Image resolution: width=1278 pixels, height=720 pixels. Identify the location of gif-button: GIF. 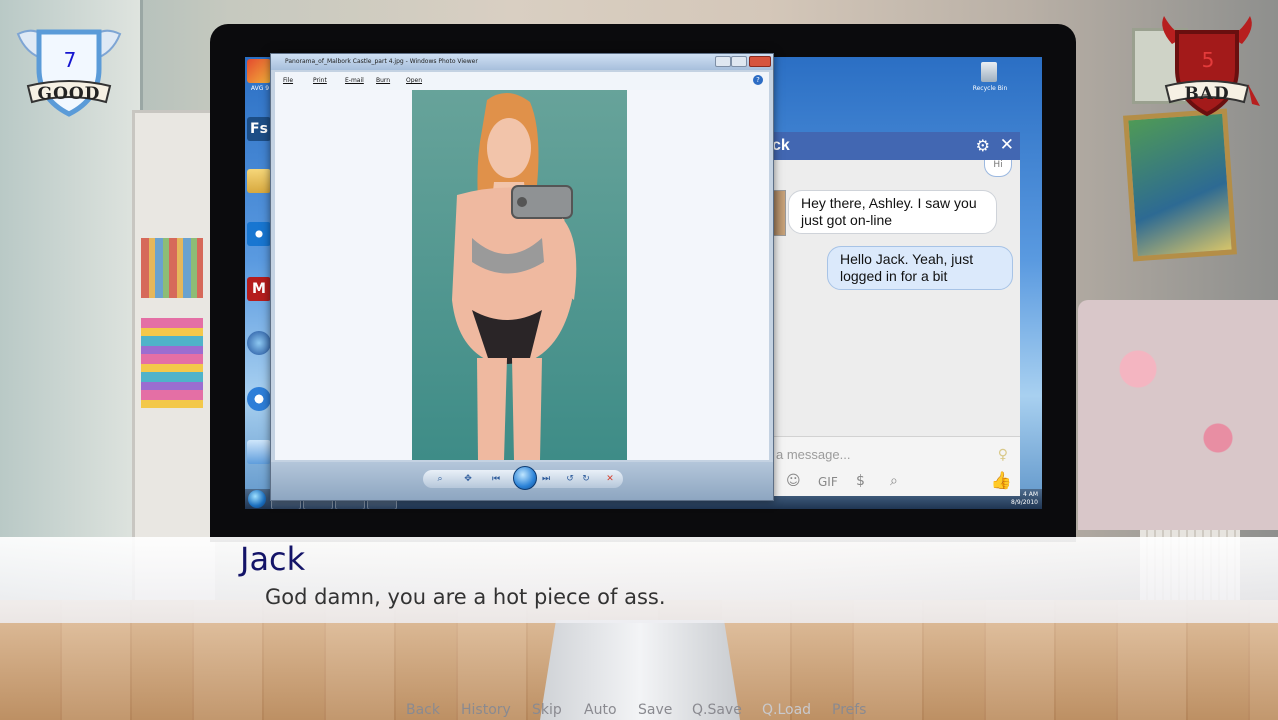
(828, 482).